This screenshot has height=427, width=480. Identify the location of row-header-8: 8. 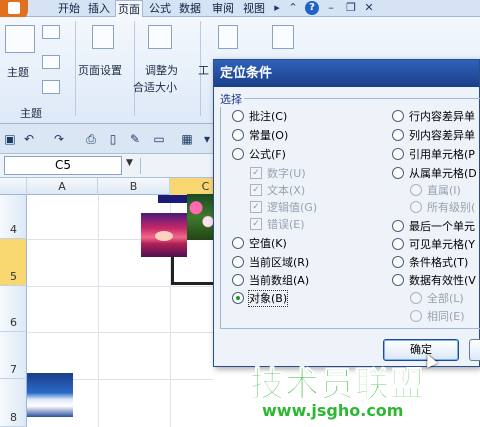
(13, 403).